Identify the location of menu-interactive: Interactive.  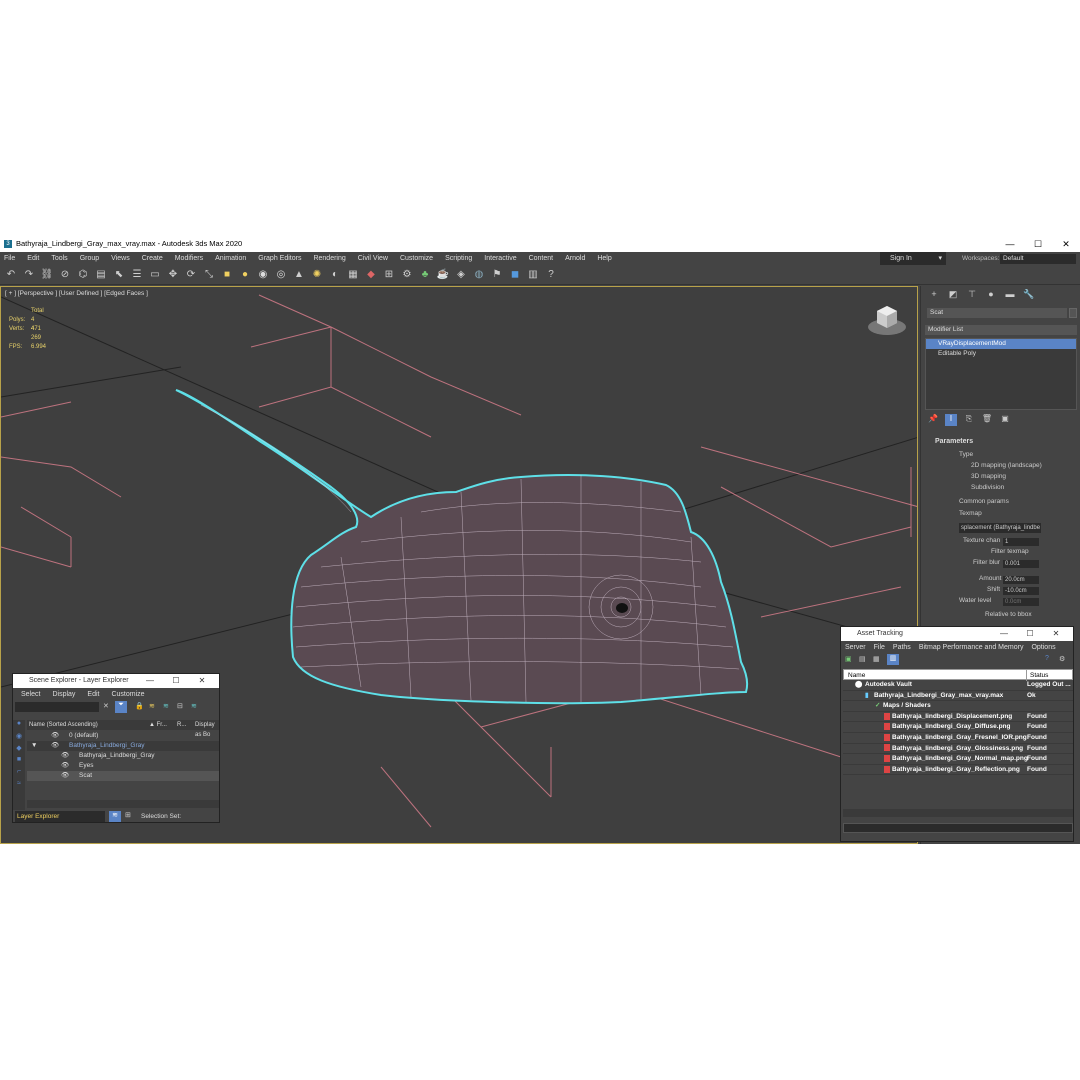
(500, 258).